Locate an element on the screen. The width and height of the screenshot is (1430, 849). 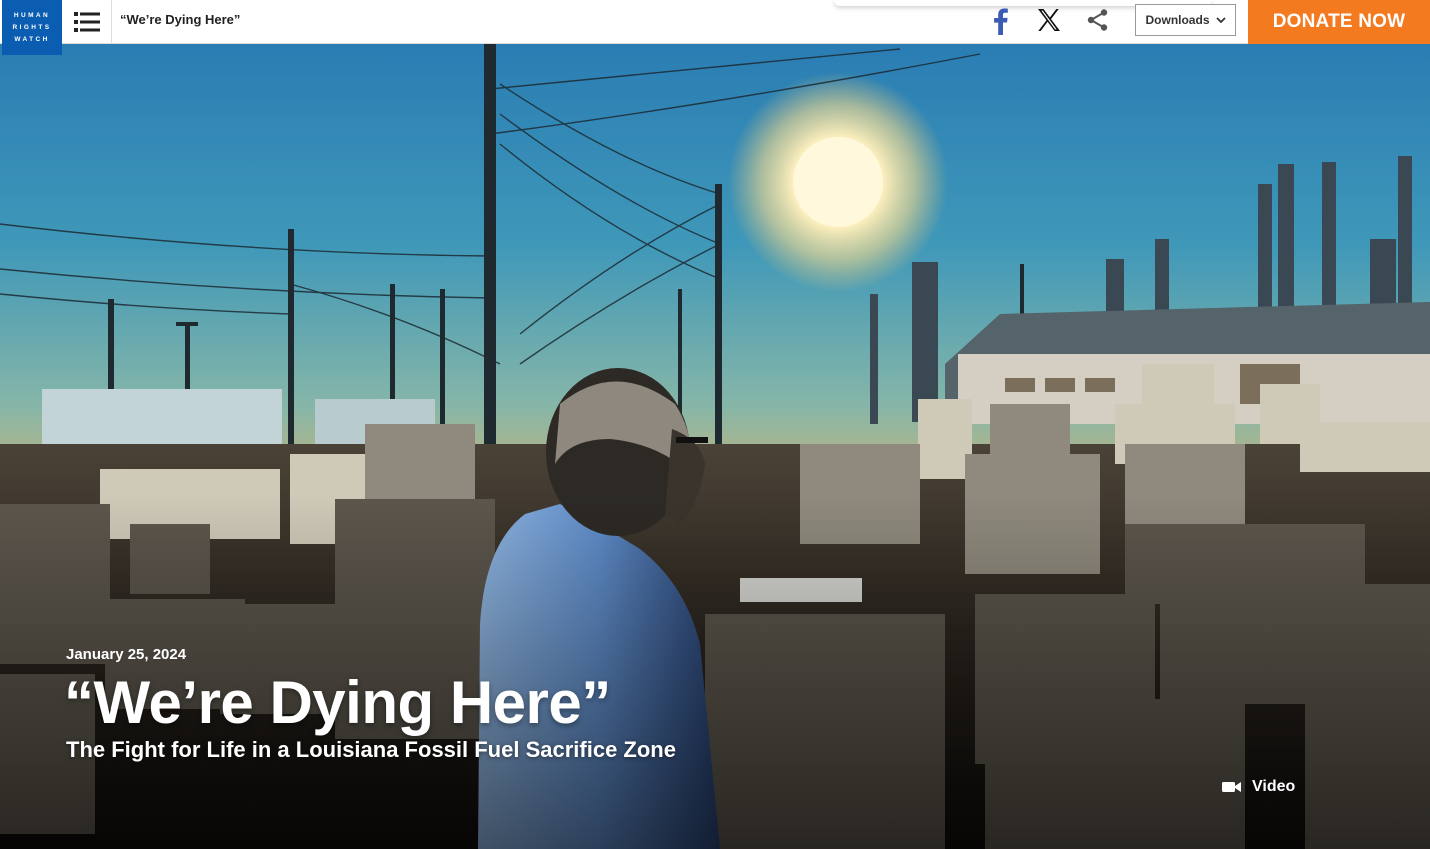
logo-line-1: HUMAN is located at coordinates (32, 15).